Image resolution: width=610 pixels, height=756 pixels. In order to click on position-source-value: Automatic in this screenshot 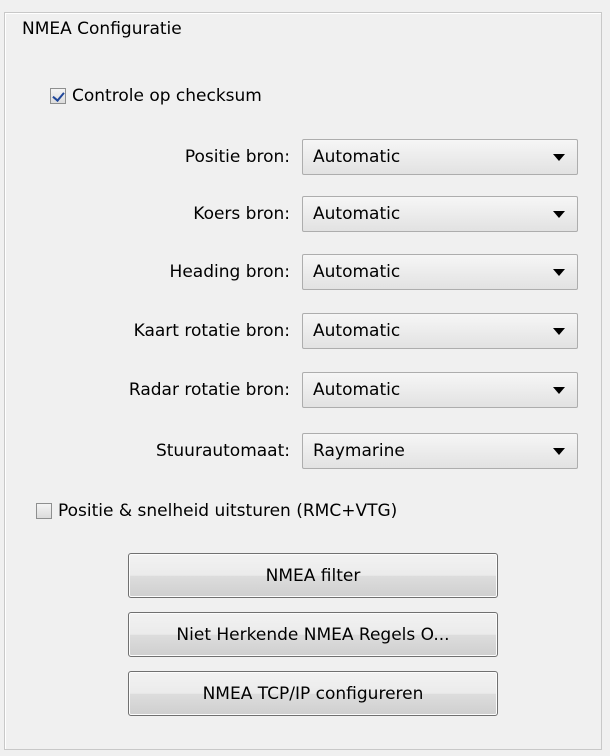, I will do `click(357, 157)`.